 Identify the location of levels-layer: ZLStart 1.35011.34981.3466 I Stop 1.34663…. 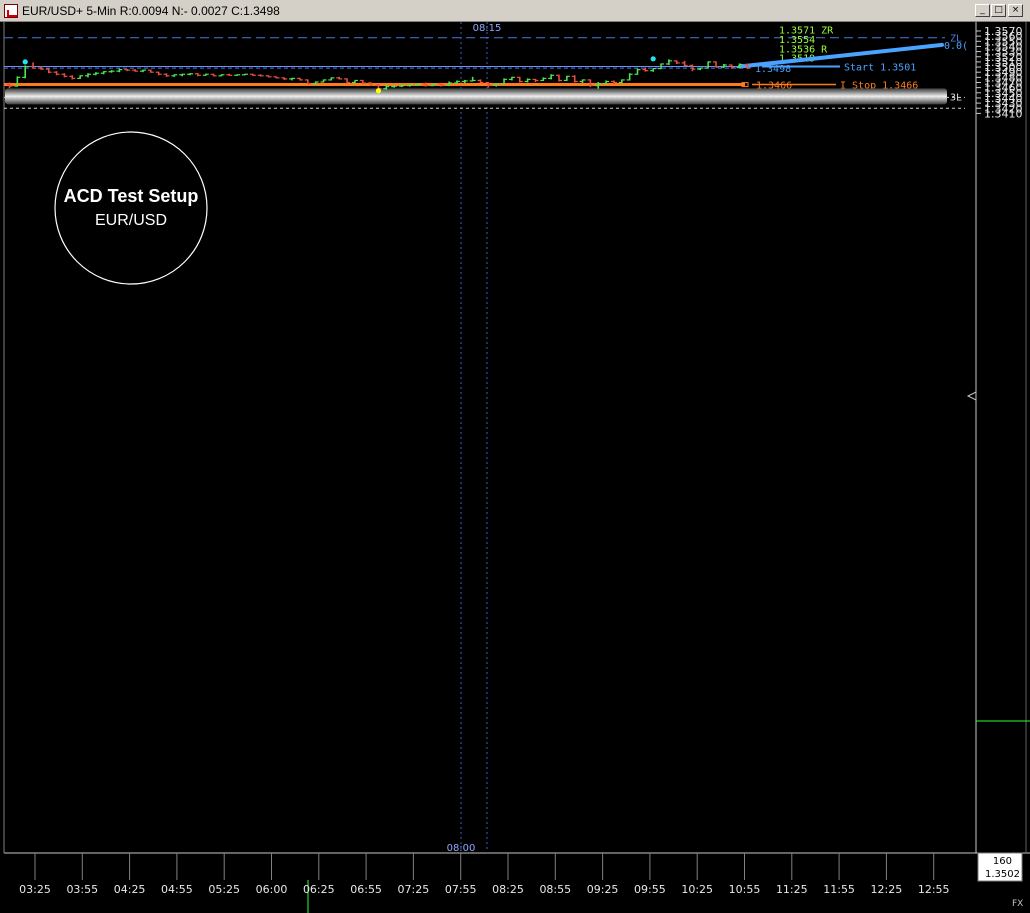
(486, 67).